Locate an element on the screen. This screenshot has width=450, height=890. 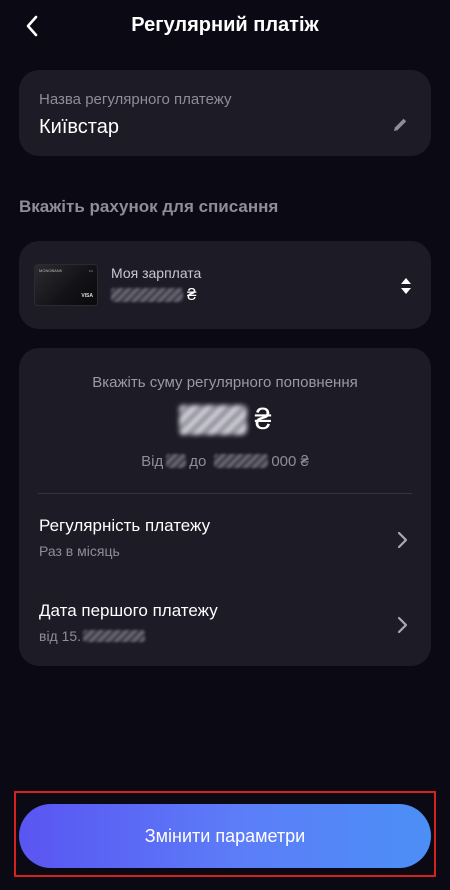
range-to-label: до is located at coordinates (198, 461).